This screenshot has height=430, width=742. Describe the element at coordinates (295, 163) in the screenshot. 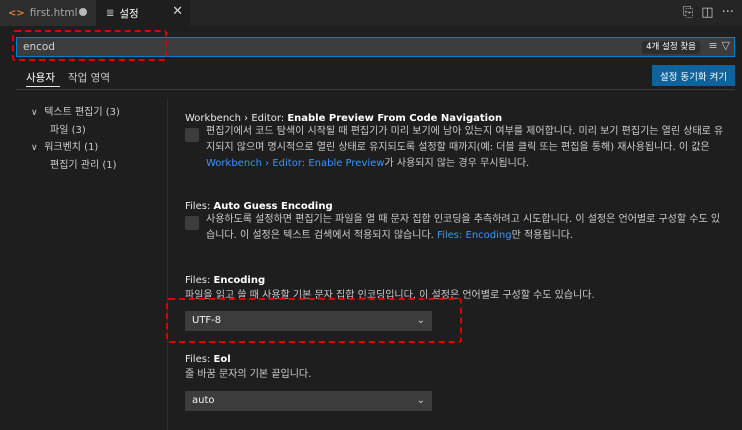

I see `setting-link: Workbench › Editor: Enable Preview` at that location.